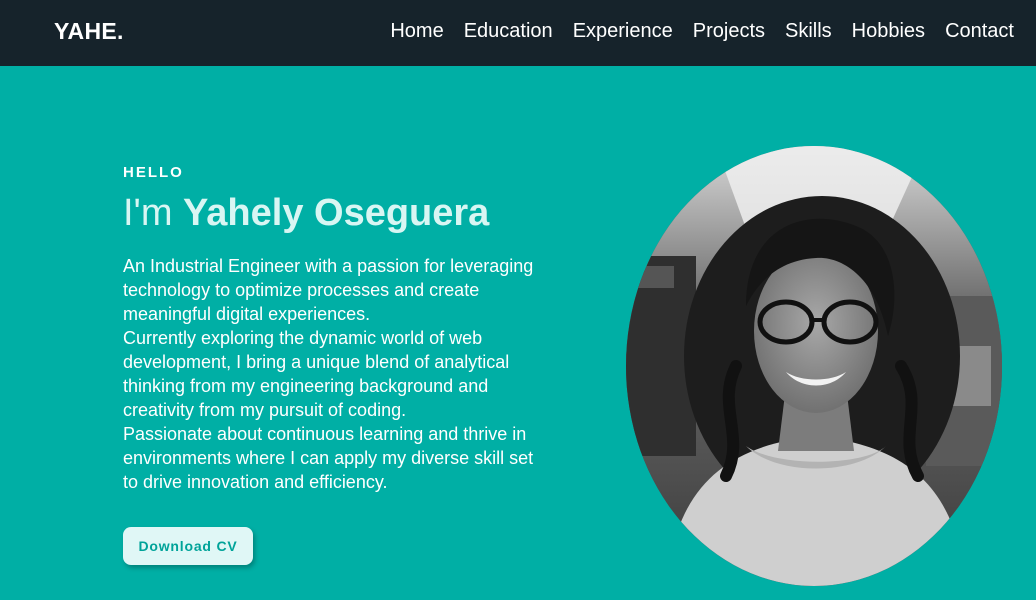 Image resolution: width=1036 pixels, height=600 pixels. I want to click on hero-name: Yahely Oseguera, so click(336, 213).